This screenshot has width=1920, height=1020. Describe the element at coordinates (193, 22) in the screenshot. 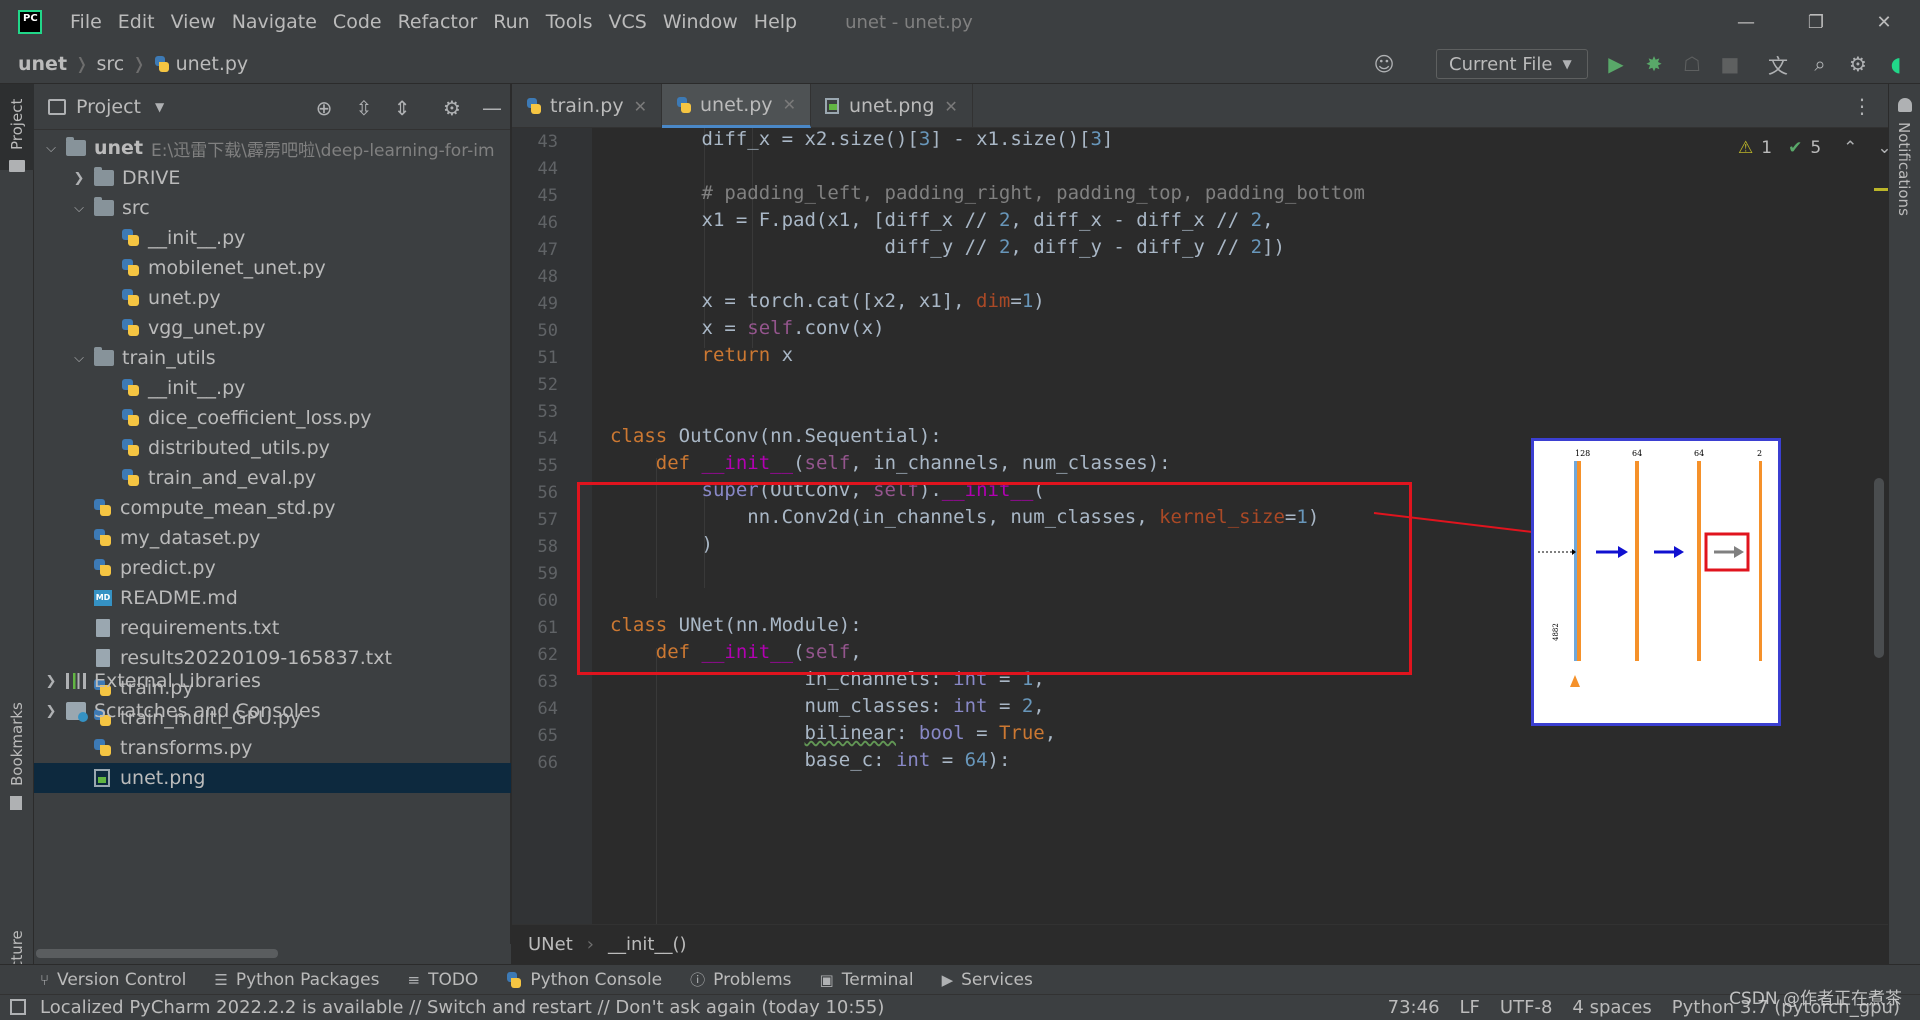

I see `menu-view: View` at that location.